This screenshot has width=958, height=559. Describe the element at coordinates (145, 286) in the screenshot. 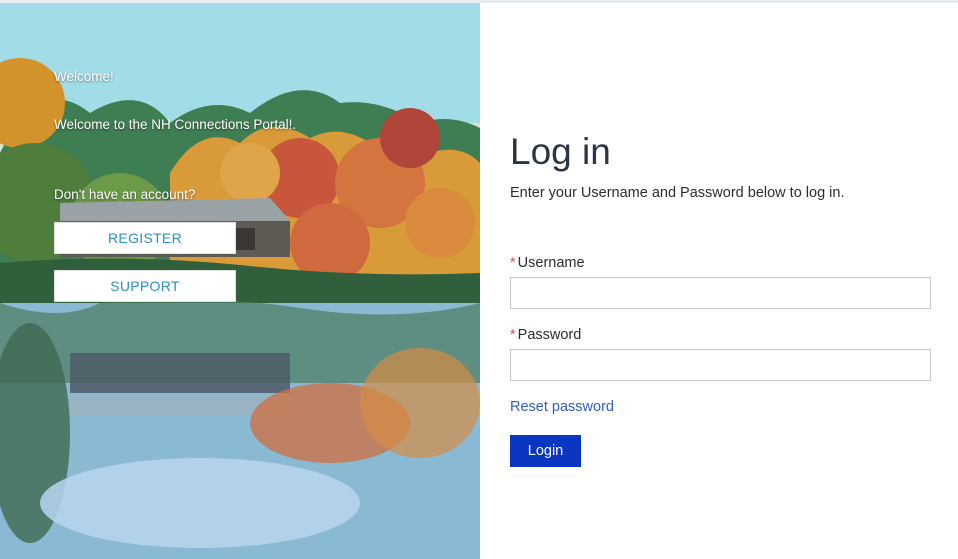

I see `support-button: SUPPORT` at that location.